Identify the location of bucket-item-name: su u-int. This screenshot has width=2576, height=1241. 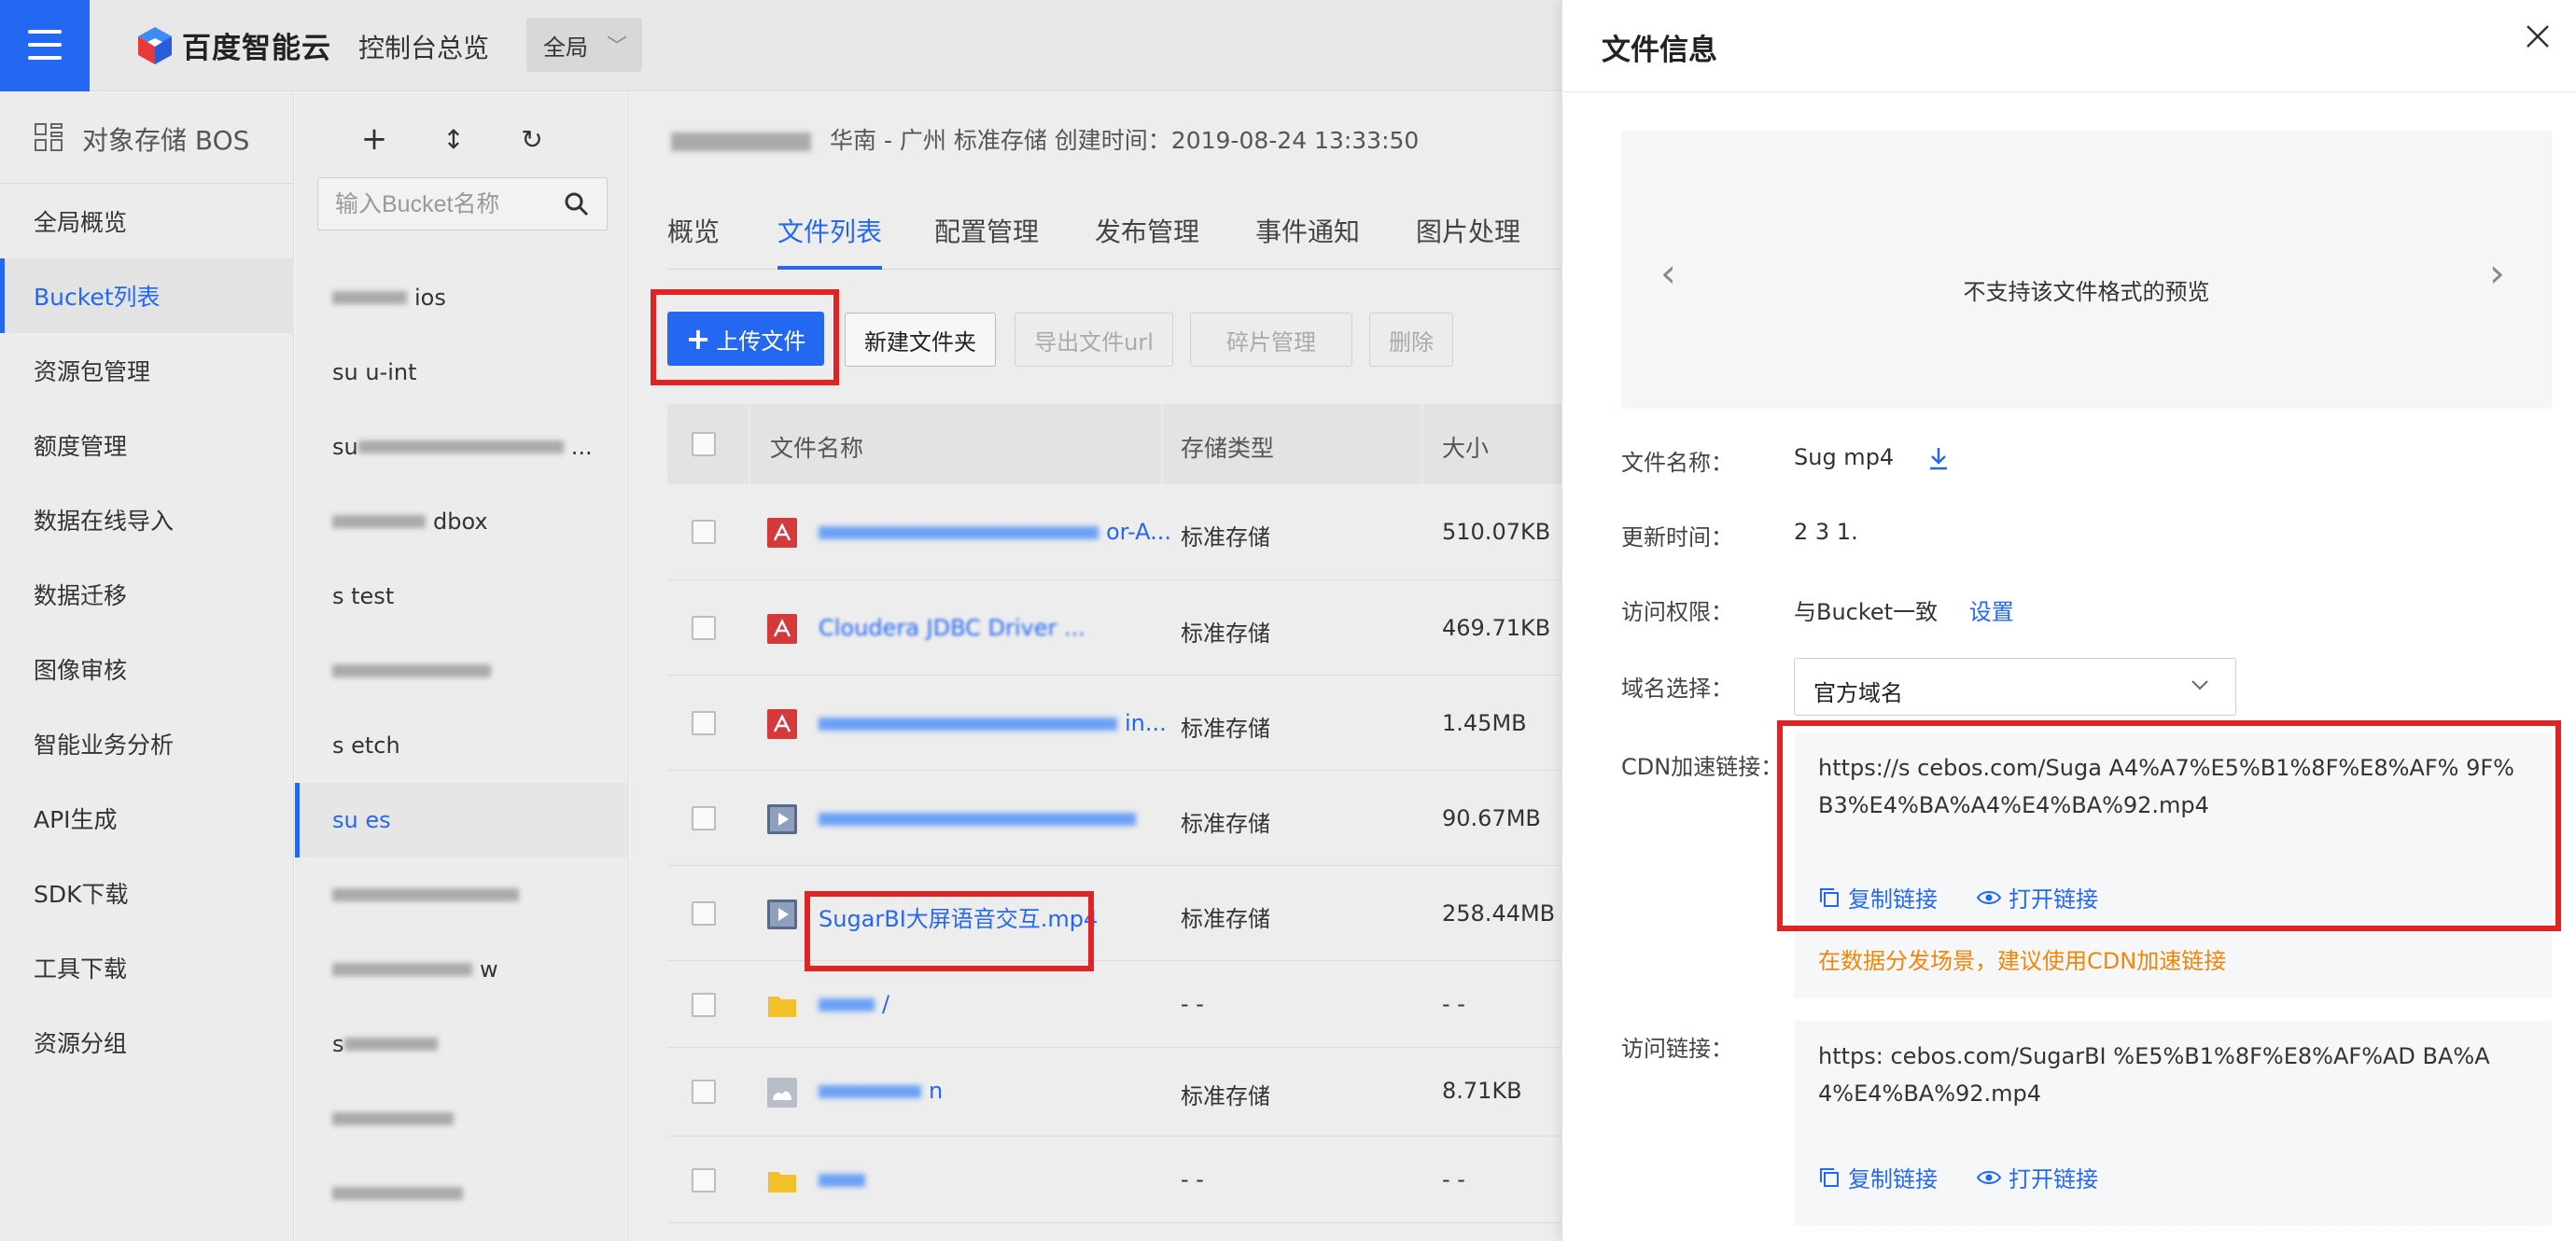
(374, 372).